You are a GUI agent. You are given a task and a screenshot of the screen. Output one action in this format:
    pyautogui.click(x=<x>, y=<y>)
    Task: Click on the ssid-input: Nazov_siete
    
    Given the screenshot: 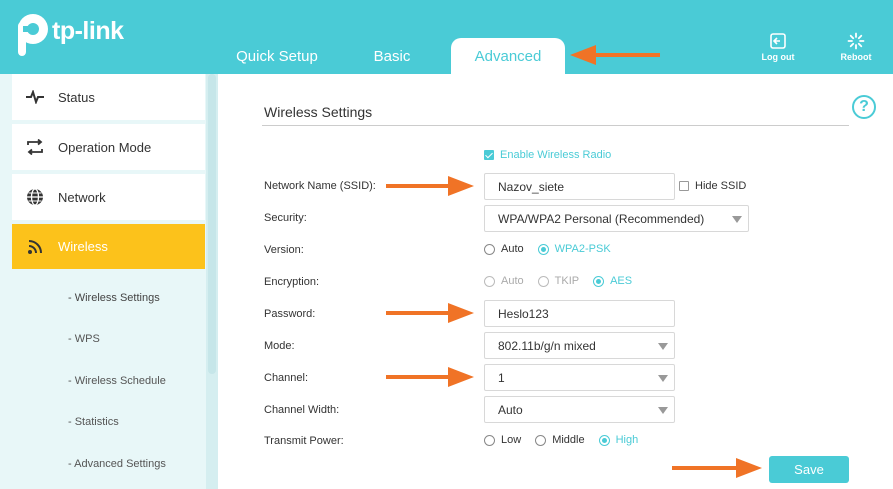 What is the action you would take?
    pyautogui.click(x=579, y=186)
    